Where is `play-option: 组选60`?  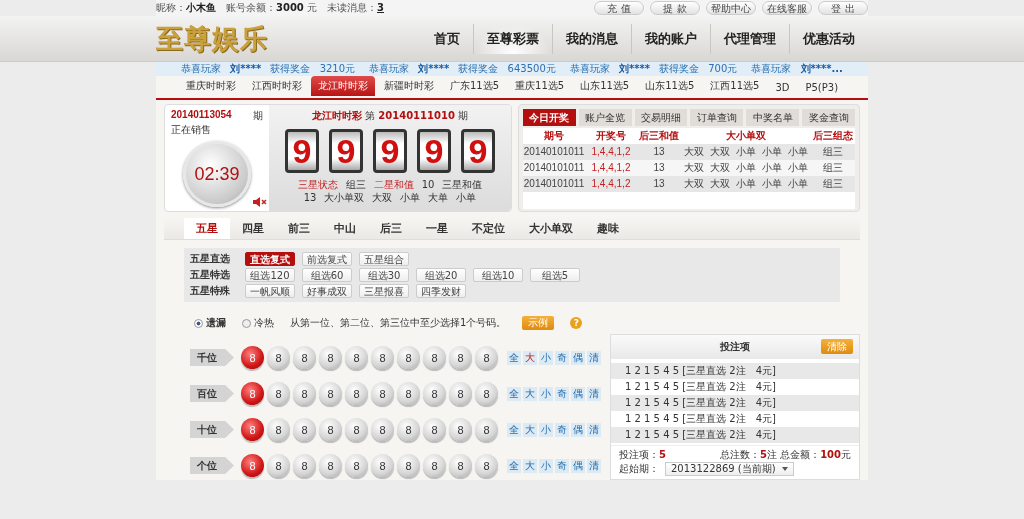 play-option: 组选60 is located at coordinates (327, 275).